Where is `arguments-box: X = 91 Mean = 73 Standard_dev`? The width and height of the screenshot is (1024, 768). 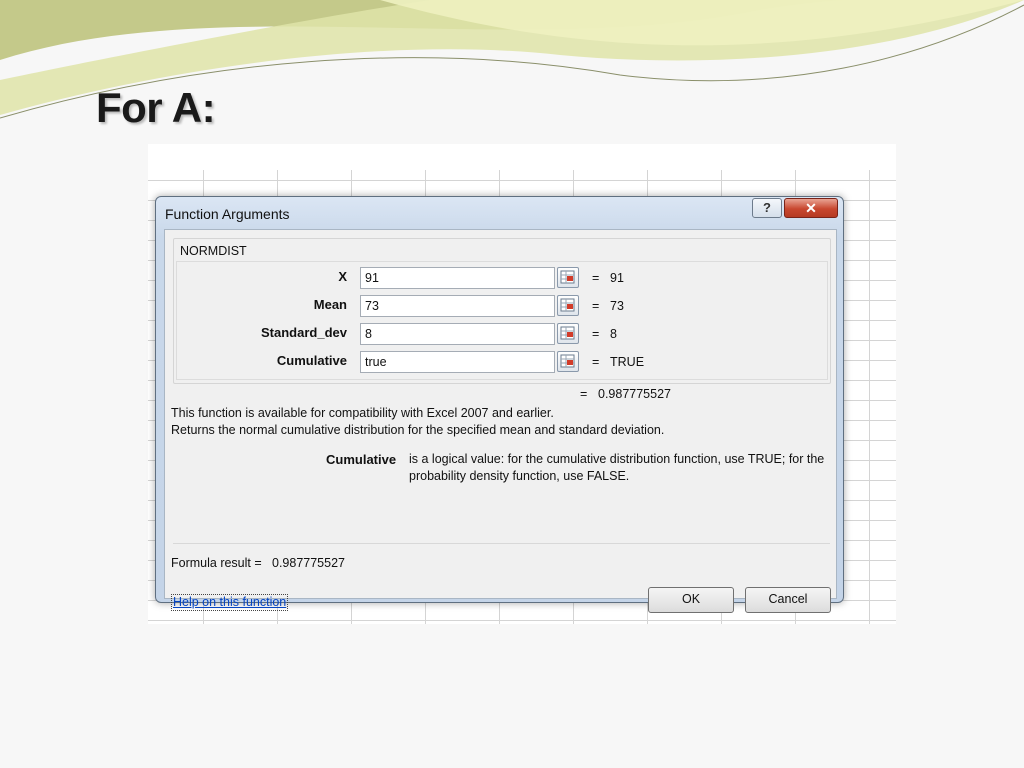
arguments-box: X = 91 Mean = 73 Standard_dev is located at coordinates (502, 320).